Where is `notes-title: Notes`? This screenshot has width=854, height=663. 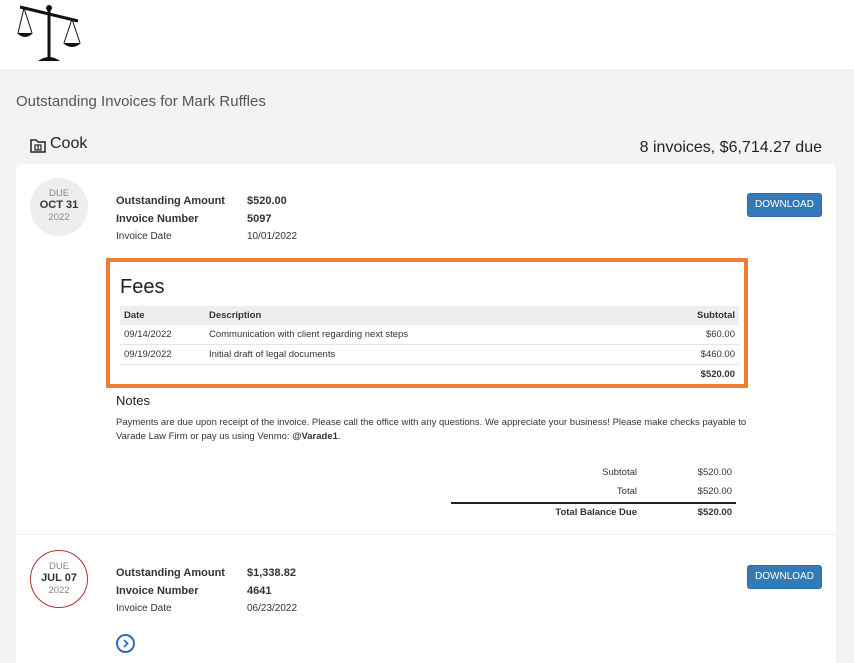 notes-title: Notes is located at coordinates (133, 400).